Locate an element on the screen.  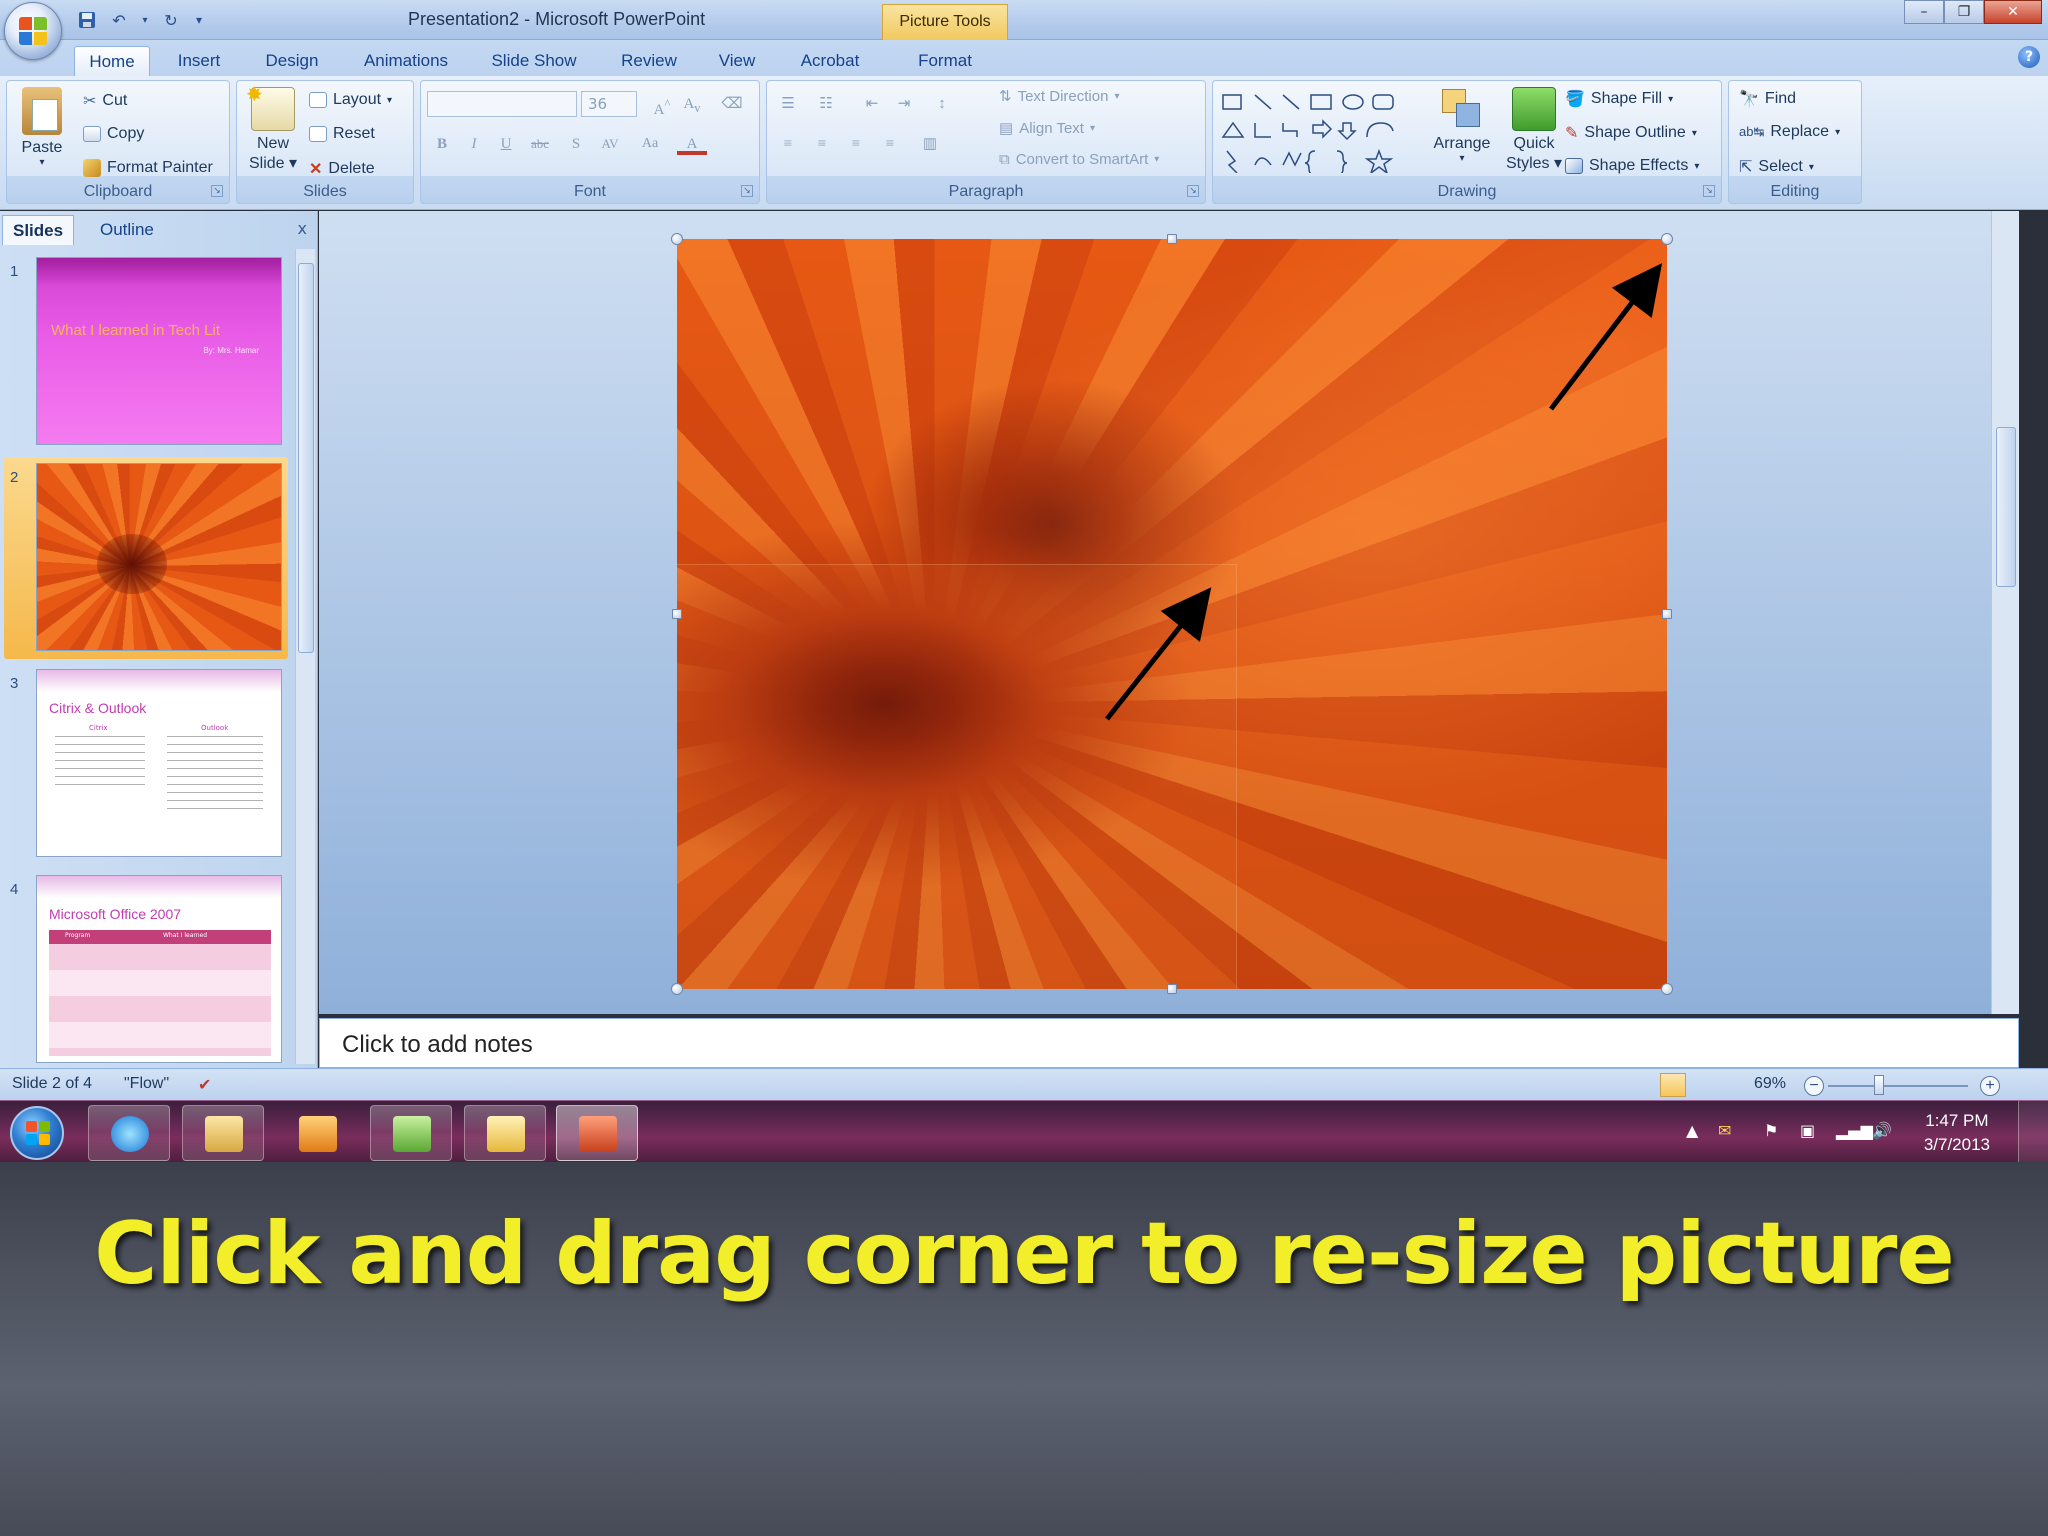
network-signal-icon: ▂▄▆ is located at coordinates (1854, 1130).